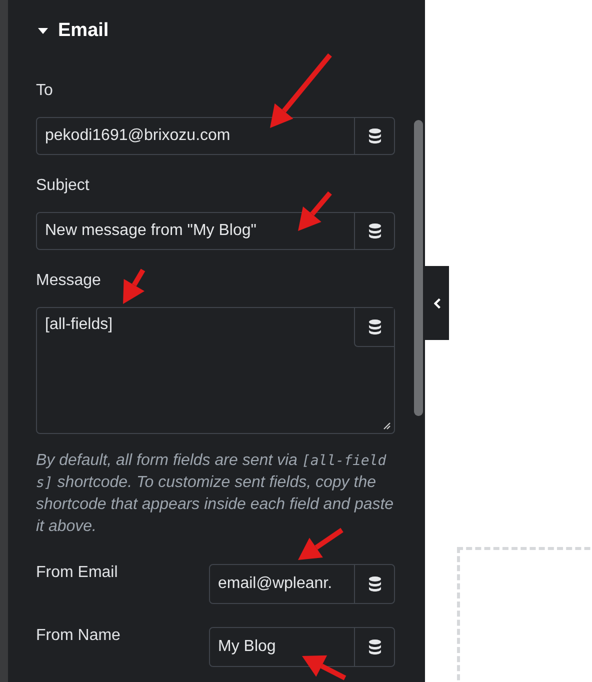 This screenshot has width=592, height=682. What do you see at coordinates (215, 370) in the screenshot?
I see `message-field: [all-fields]` at bounding box center [215, 370].